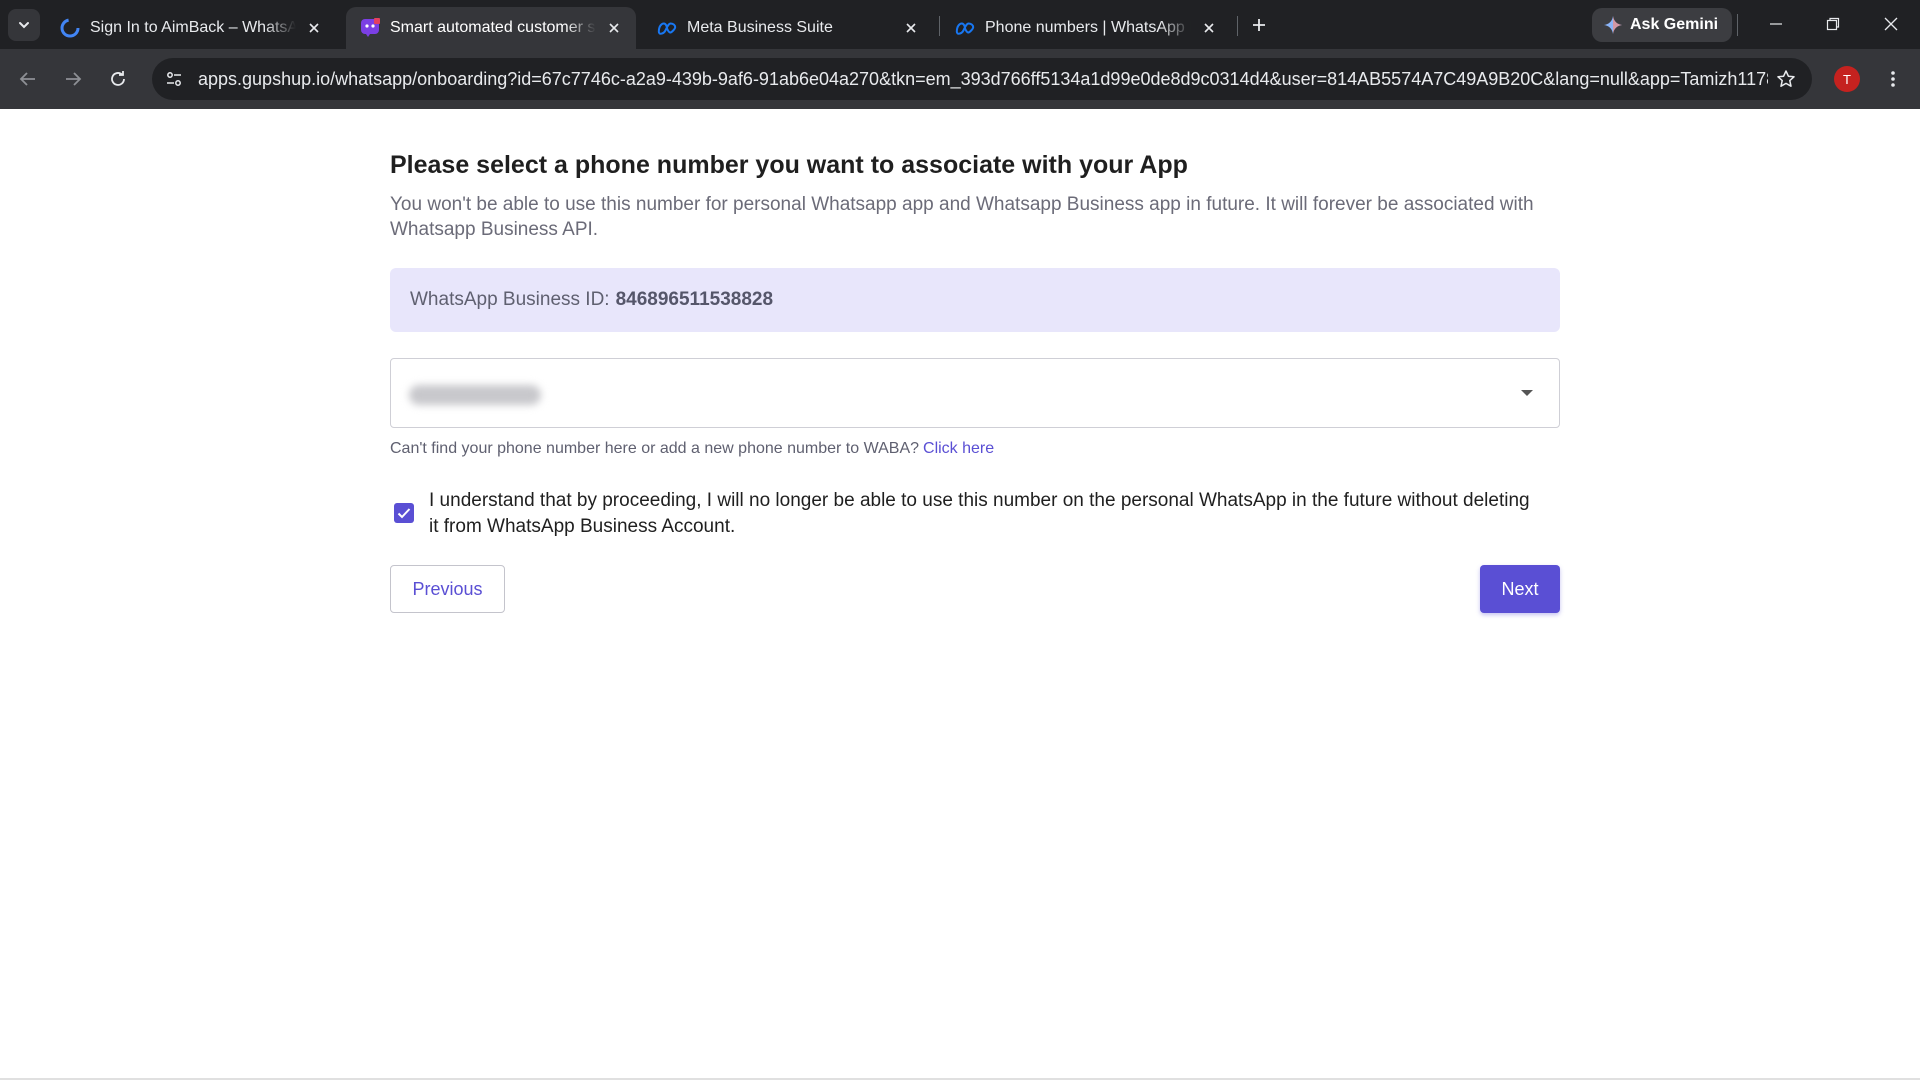 The width and height of the screenshot is (1920, 1080). I want to click on tab-title: Phone numbers | WhatsApp Manager, so click(1088, 27).